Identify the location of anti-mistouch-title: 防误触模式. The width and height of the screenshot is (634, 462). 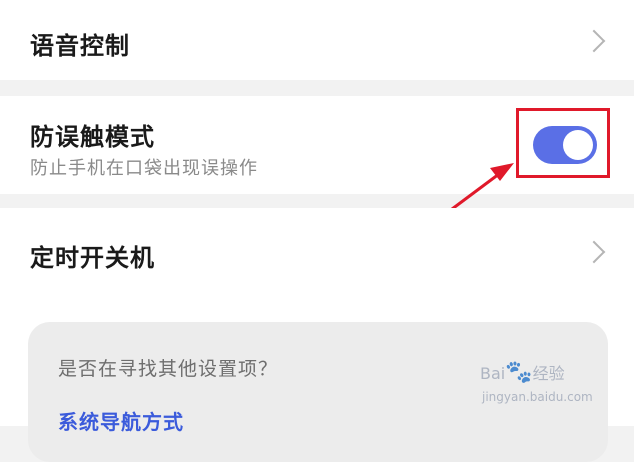
(92, 137).